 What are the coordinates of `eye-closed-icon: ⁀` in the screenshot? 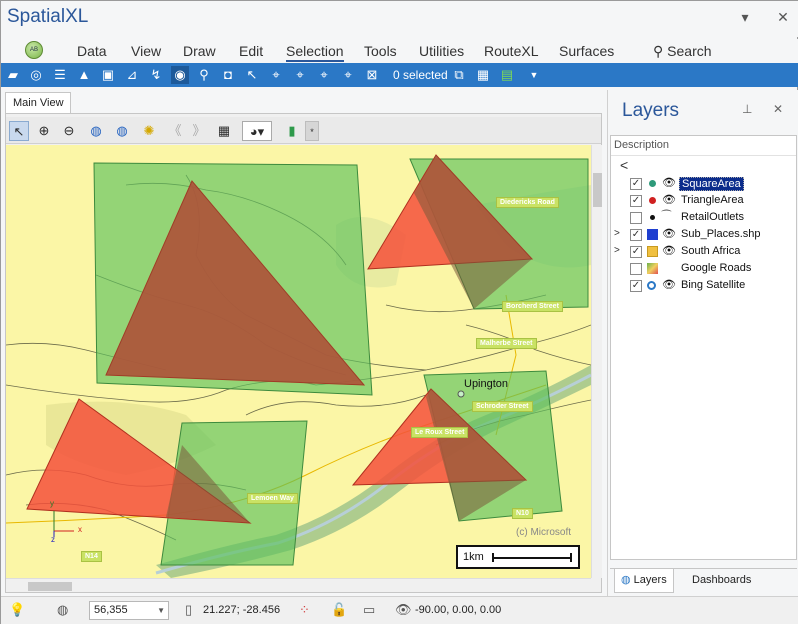 It's located at (666, 216).